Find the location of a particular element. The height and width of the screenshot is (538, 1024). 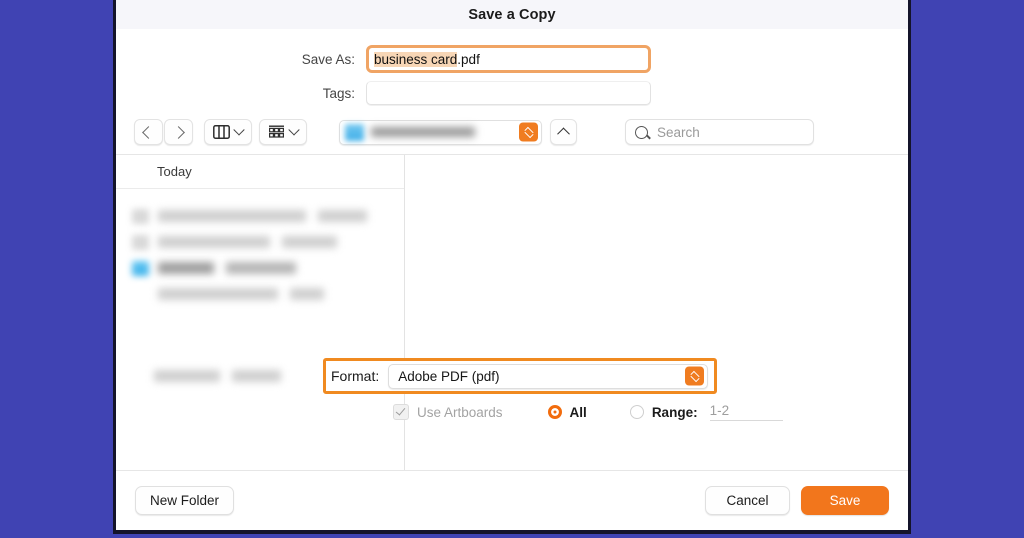

collapse-button is located at coordinates (563, 132).